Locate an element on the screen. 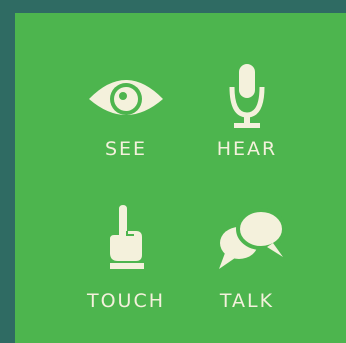 The image size is (346, 343). tile-talk: TALK is located at coordinates (247, 238).